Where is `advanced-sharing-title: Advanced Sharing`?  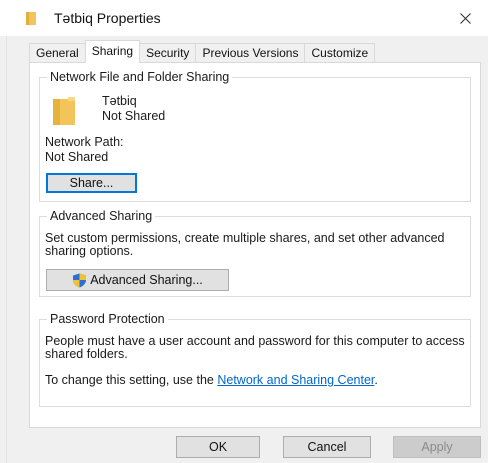 advanced-sharing-title: Advanced Sharing is located at coordinates (101, 216).